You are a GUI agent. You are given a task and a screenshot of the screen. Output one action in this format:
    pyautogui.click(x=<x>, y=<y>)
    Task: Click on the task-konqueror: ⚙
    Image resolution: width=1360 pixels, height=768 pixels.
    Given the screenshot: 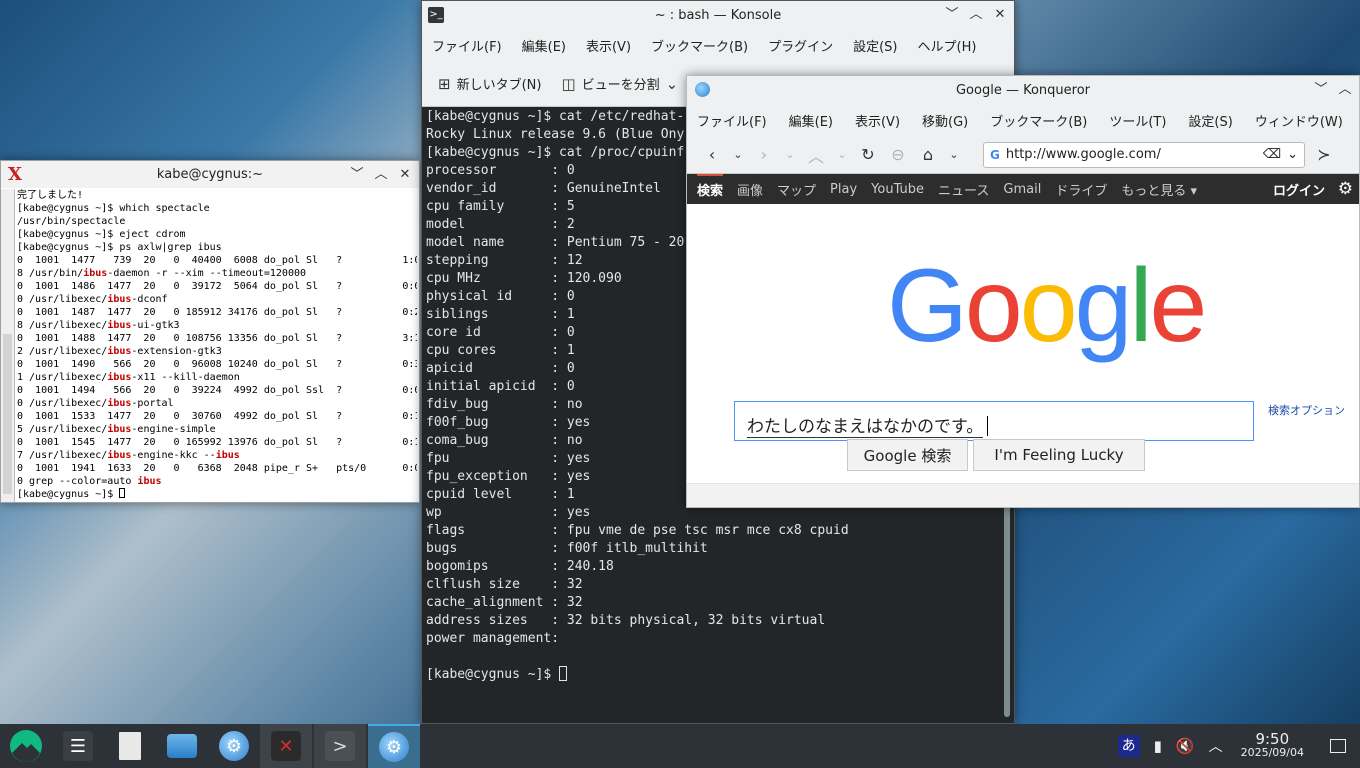 What is the action you would take?
    pyautogui.click(x=394, y=746)
    